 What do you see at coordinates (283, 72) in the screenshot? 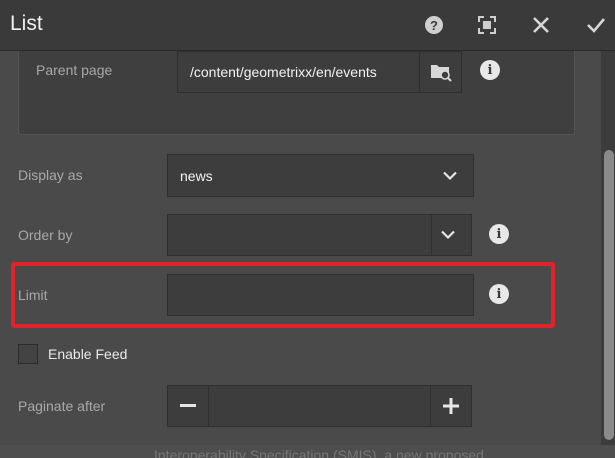
I see `parent-page-value: /content/geometrixx/en/events` at bounding box center [283, 72].